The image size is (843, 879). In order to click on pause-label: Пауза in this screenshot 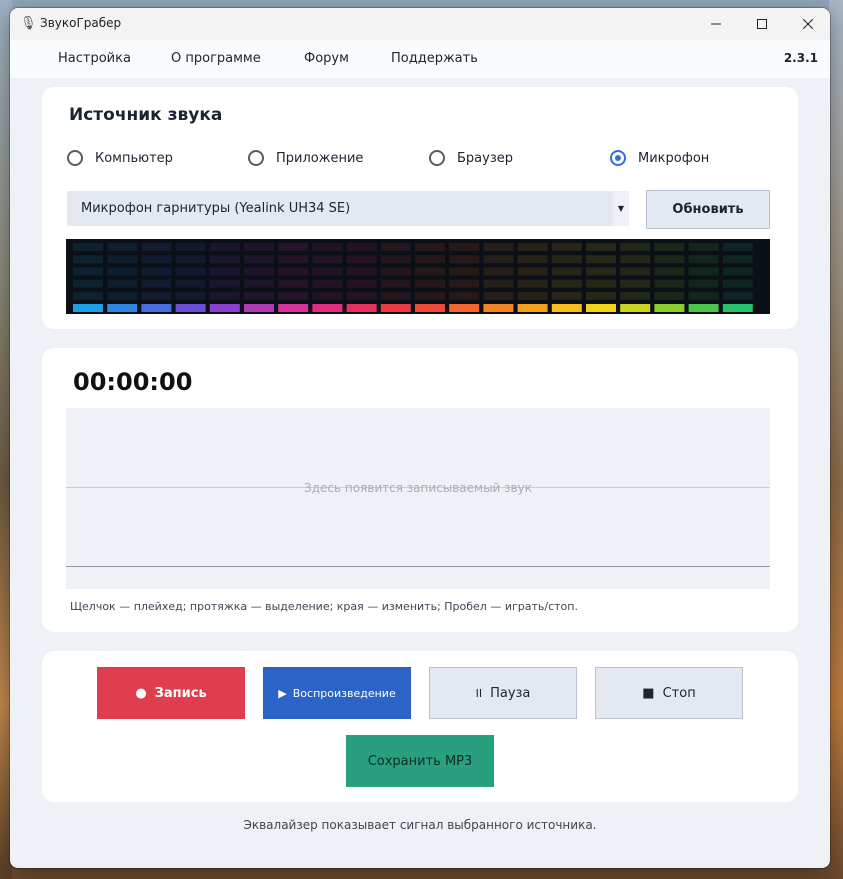, I will do `click(510, 693)`.